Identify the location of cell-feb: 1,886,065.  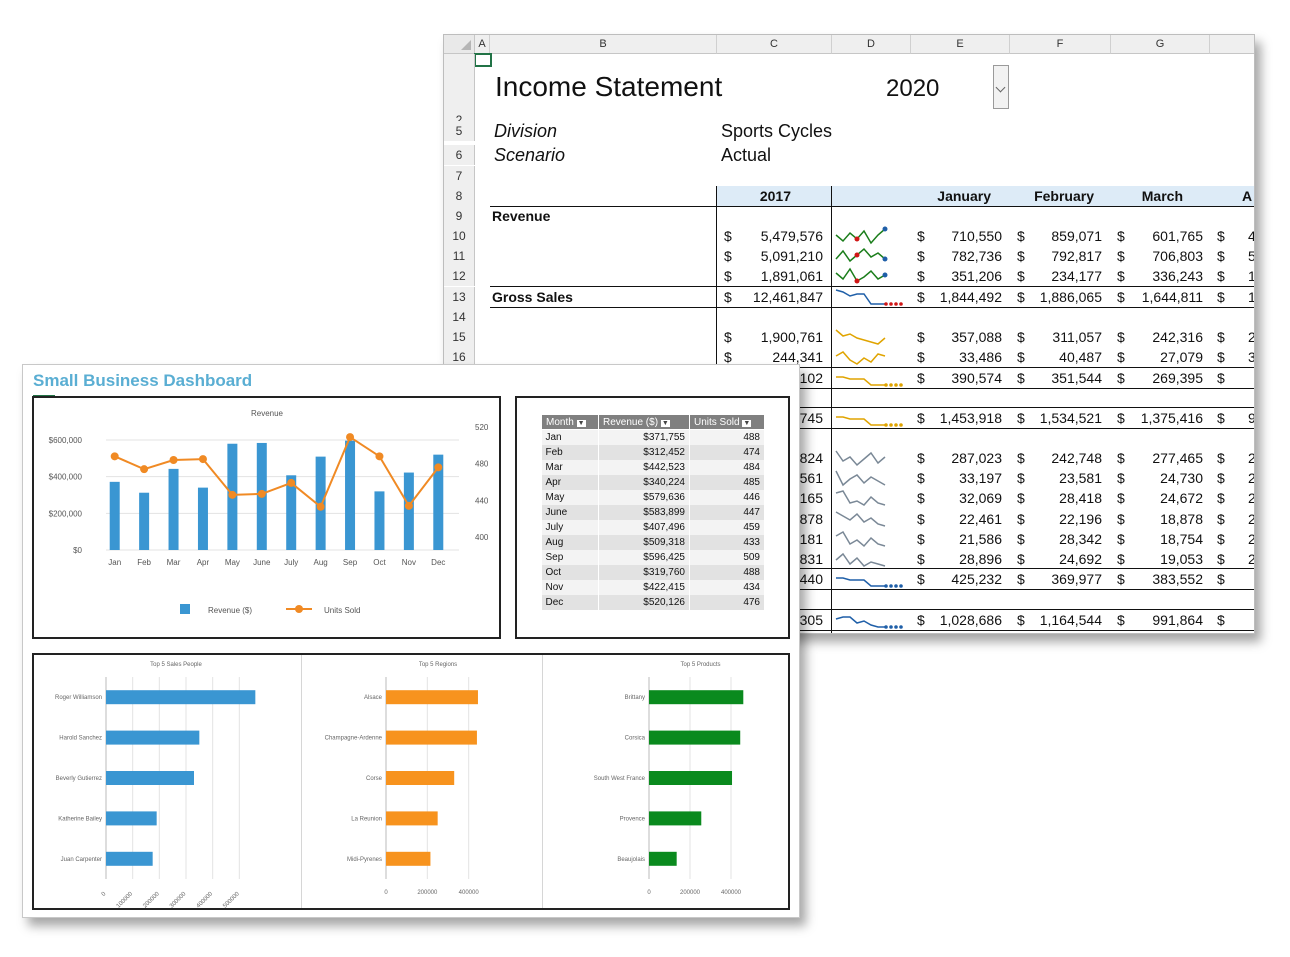
(1056, 297).